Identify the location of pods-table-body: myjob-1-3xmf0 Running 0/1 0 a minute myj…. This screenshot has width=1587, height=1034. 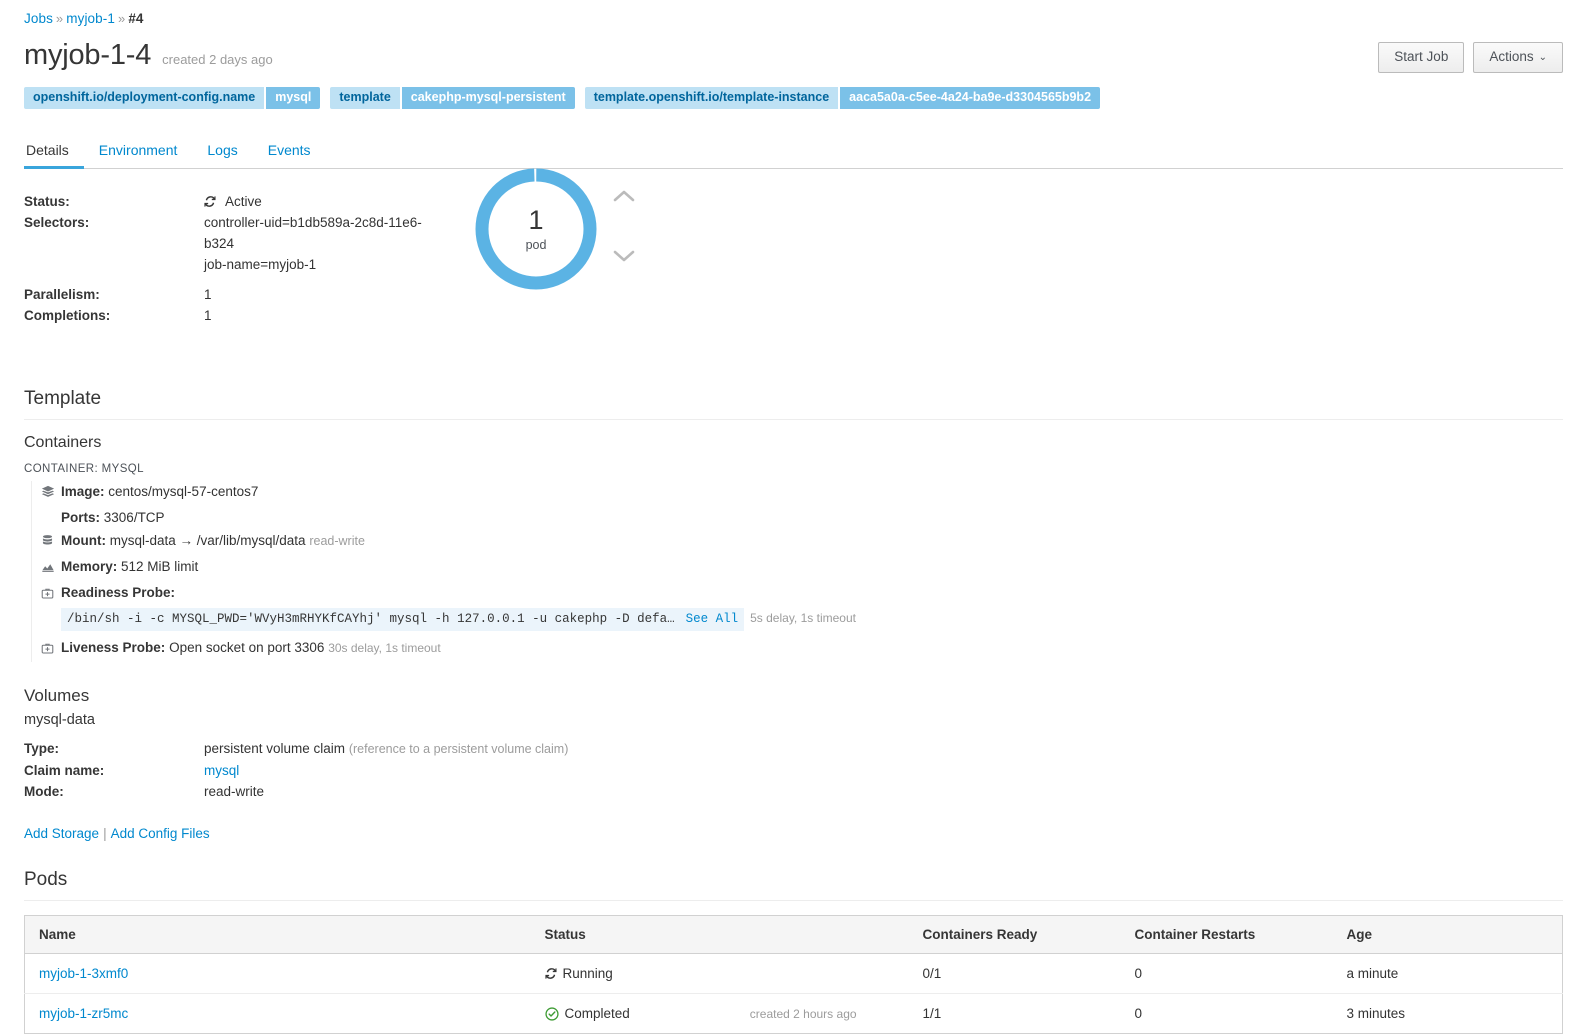
(793, 993).